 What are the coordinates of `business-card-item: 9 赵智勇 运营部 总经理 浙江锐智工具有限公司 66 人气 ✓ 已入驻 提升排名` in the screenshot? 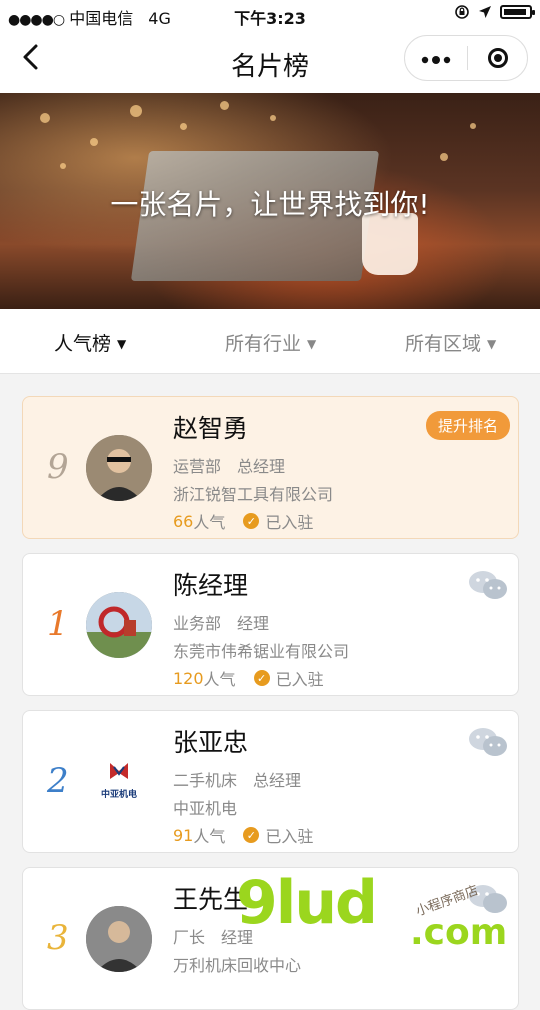 It's located at (270, 467).